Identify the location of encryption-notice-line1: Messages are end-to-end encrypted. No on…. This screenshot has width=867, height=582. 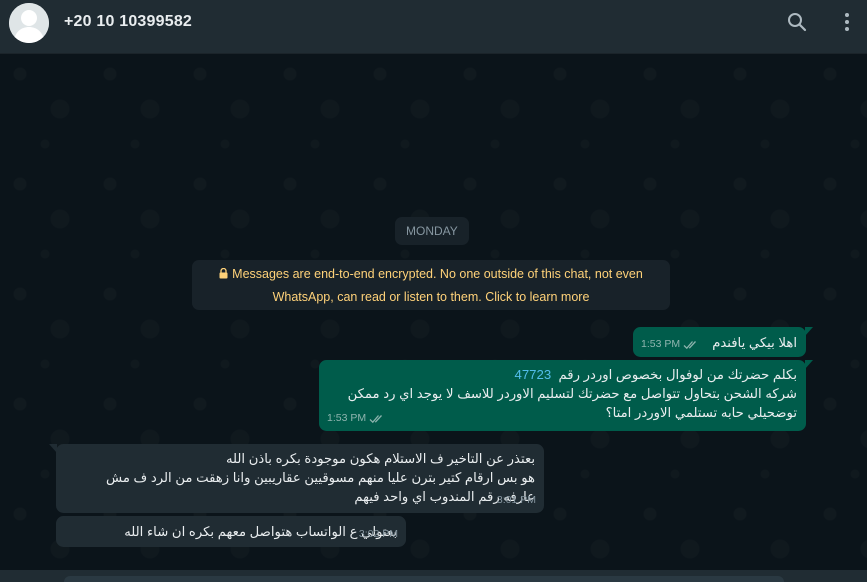
(437, 274).